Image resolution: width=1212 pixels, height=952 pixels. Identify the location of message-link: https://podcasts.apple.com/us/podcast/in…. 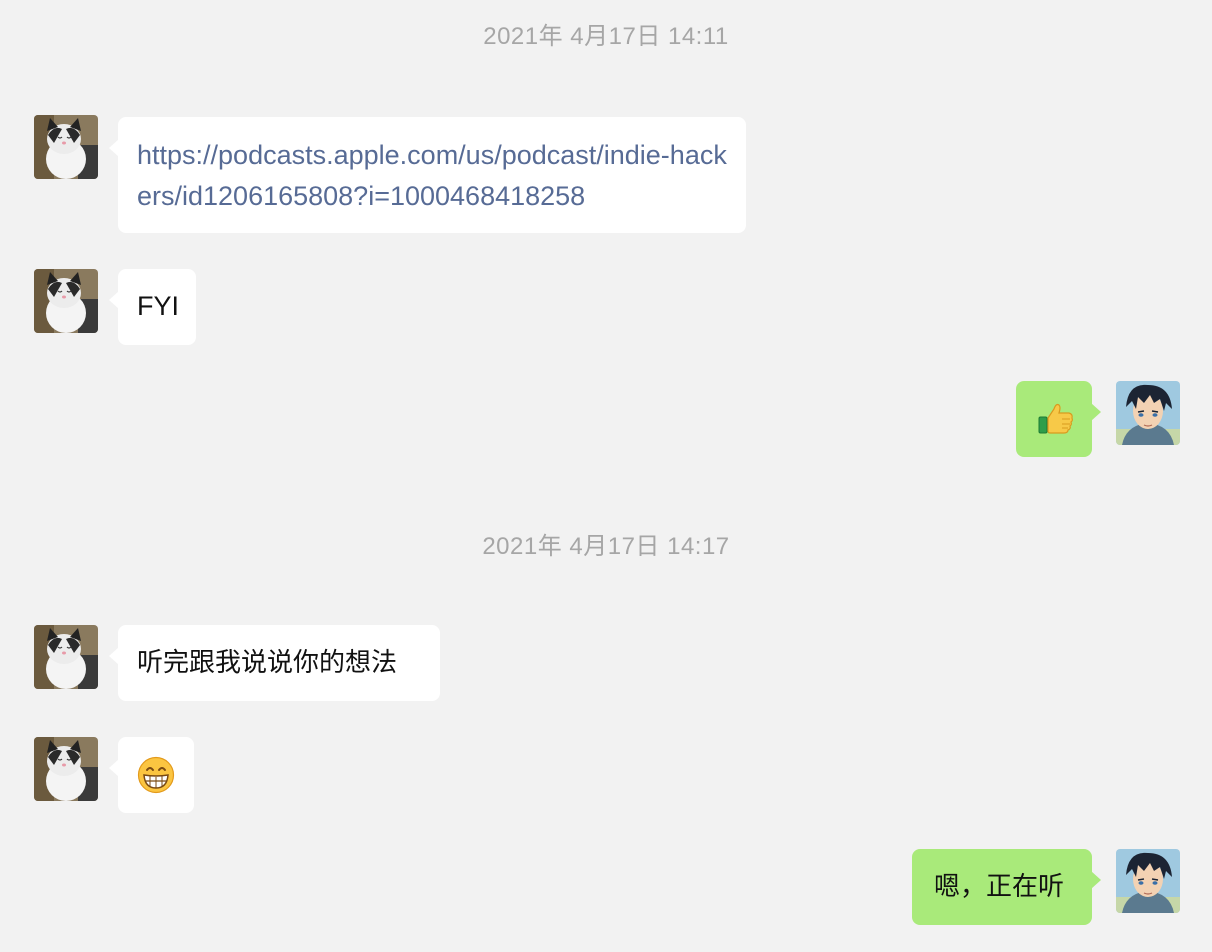
(432, 176).